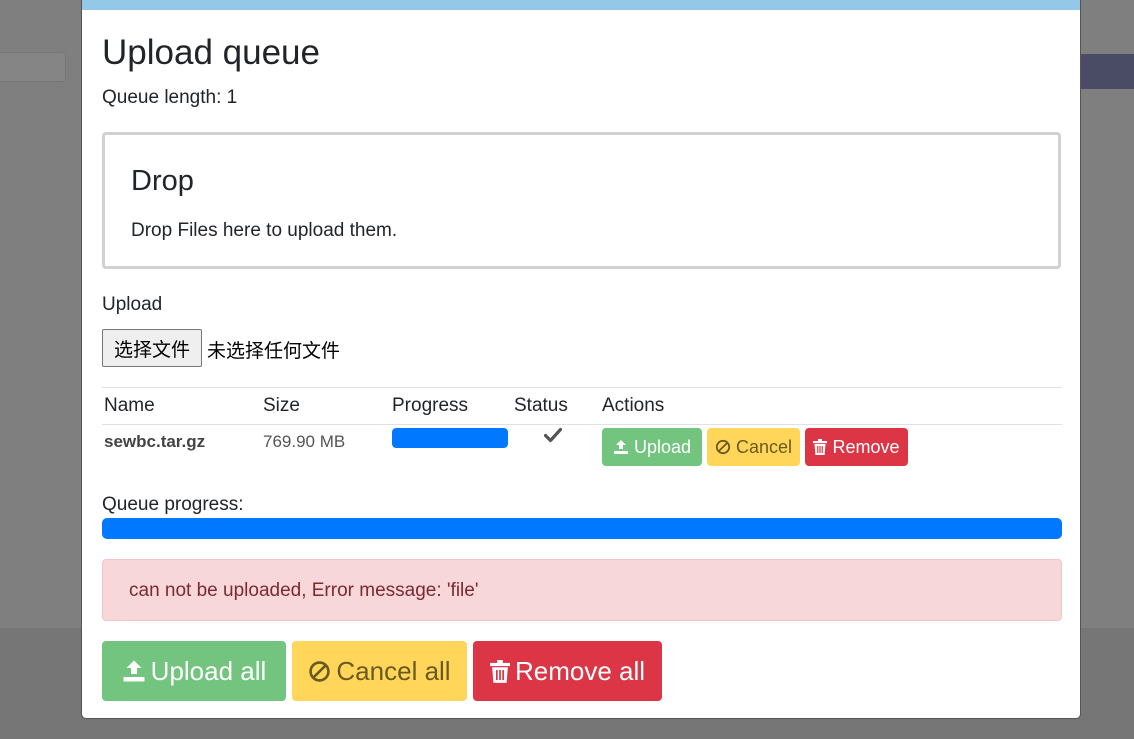  I want to click on remove-button-label: Remove, so click(866, 446).